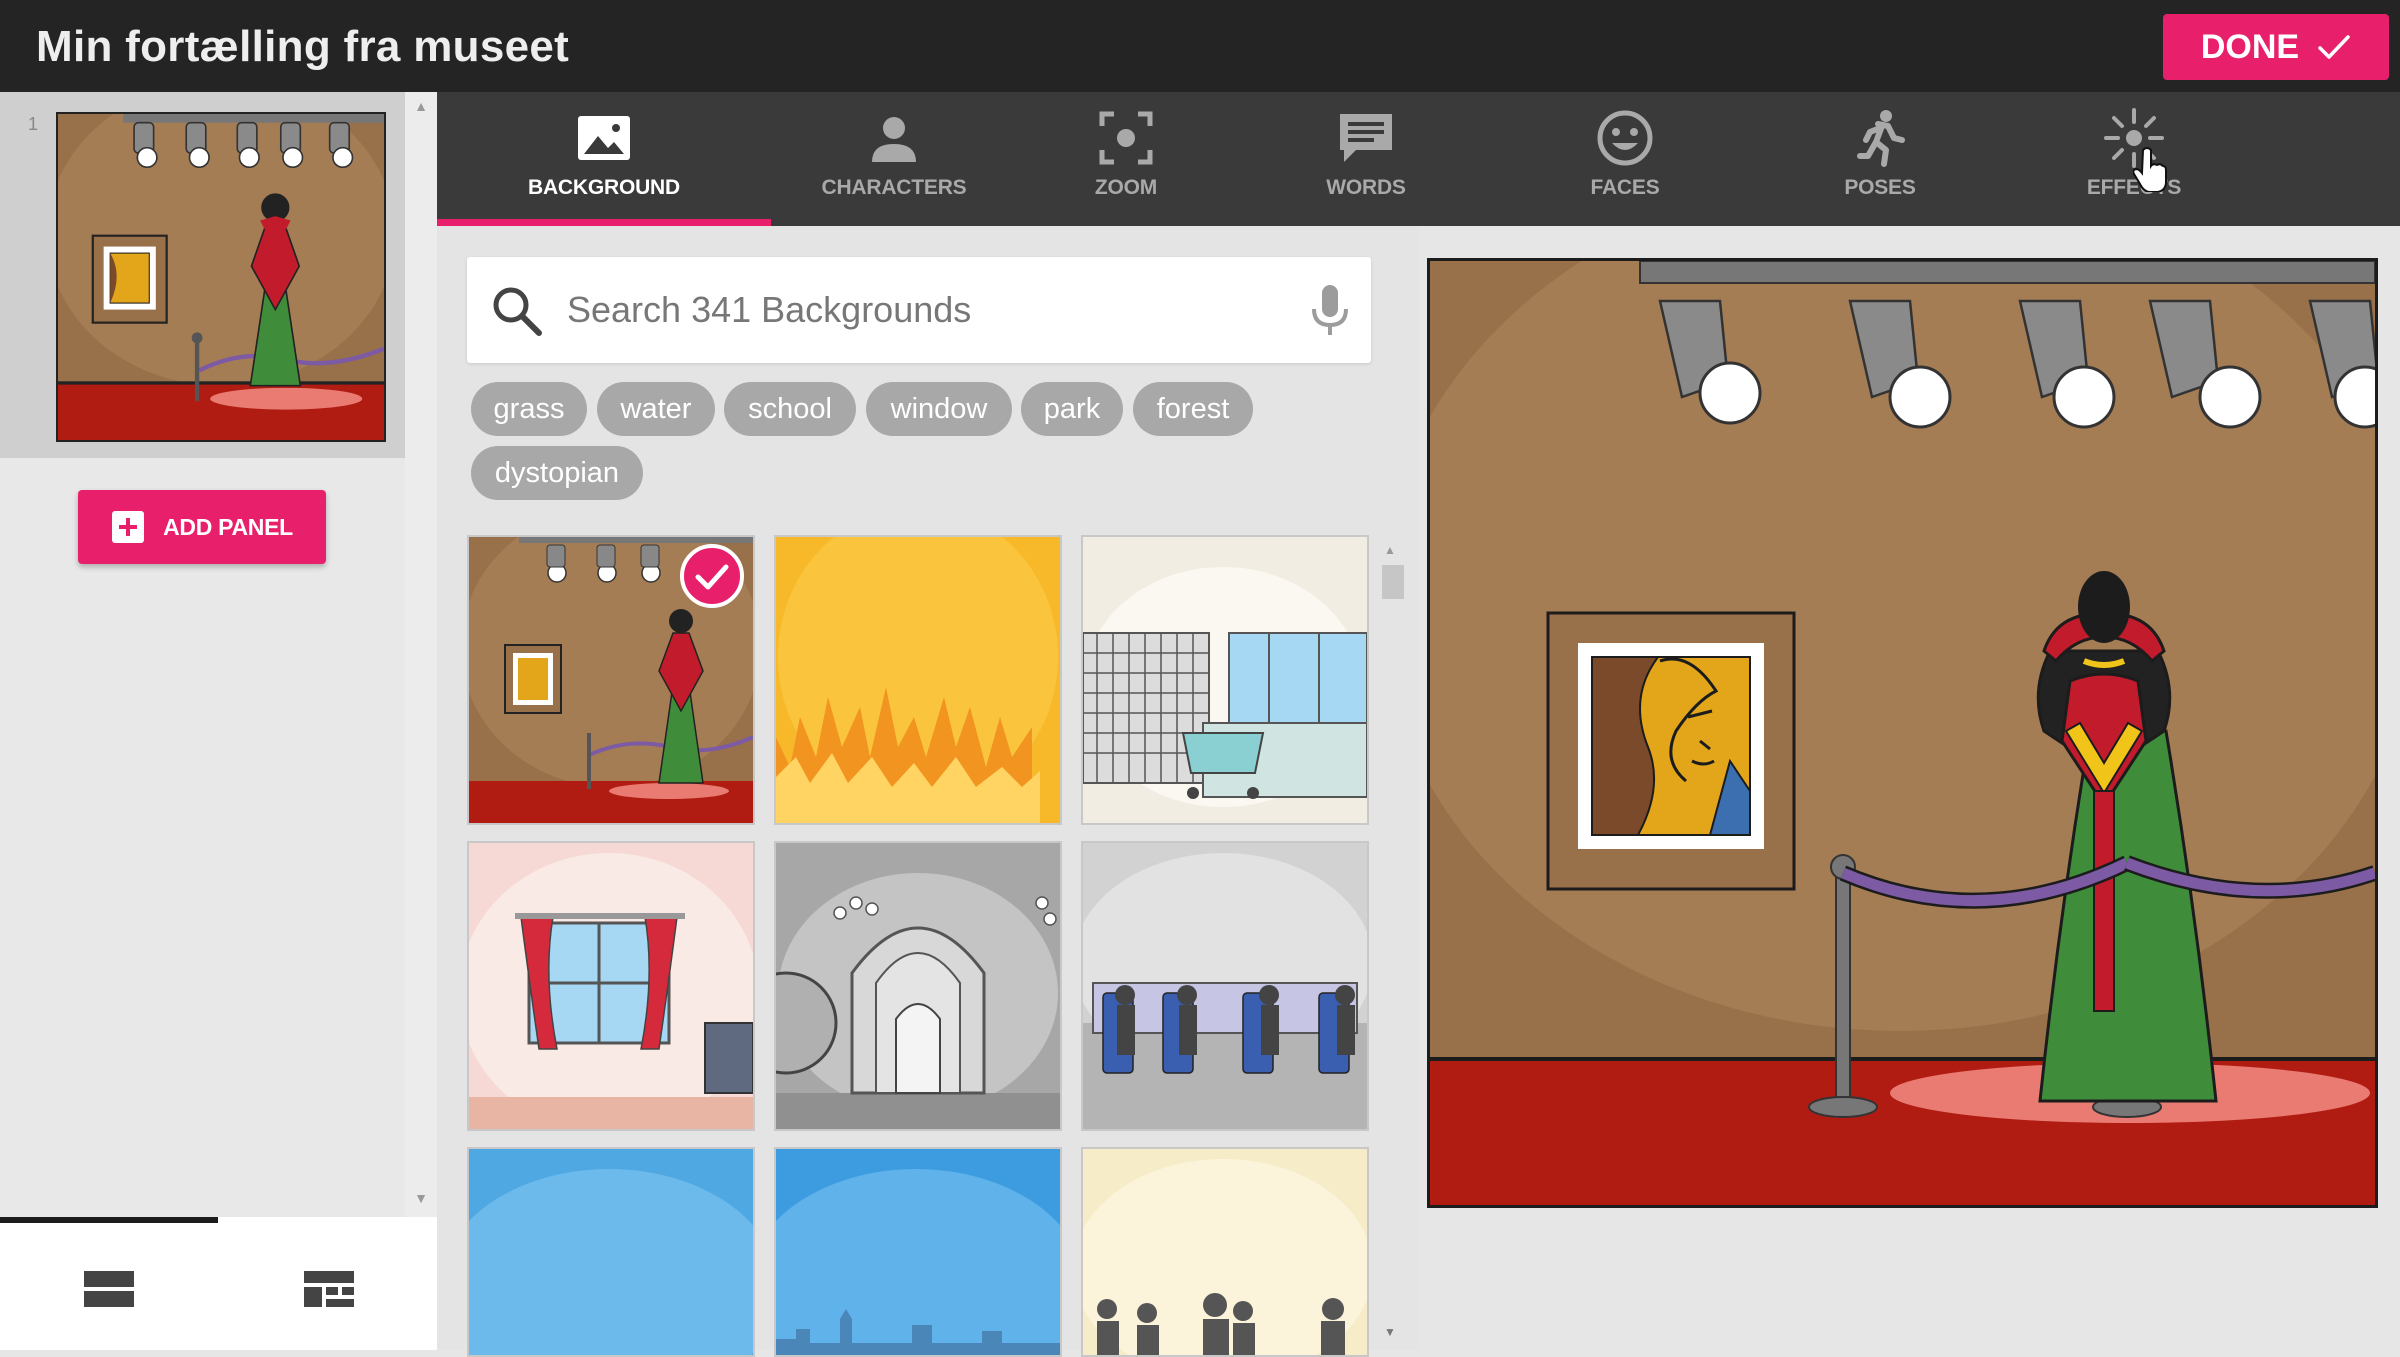 The height and width of the screenshot is (1357, 2400). I want to click on tab-background: BACKGROUND, so click(604, 159).